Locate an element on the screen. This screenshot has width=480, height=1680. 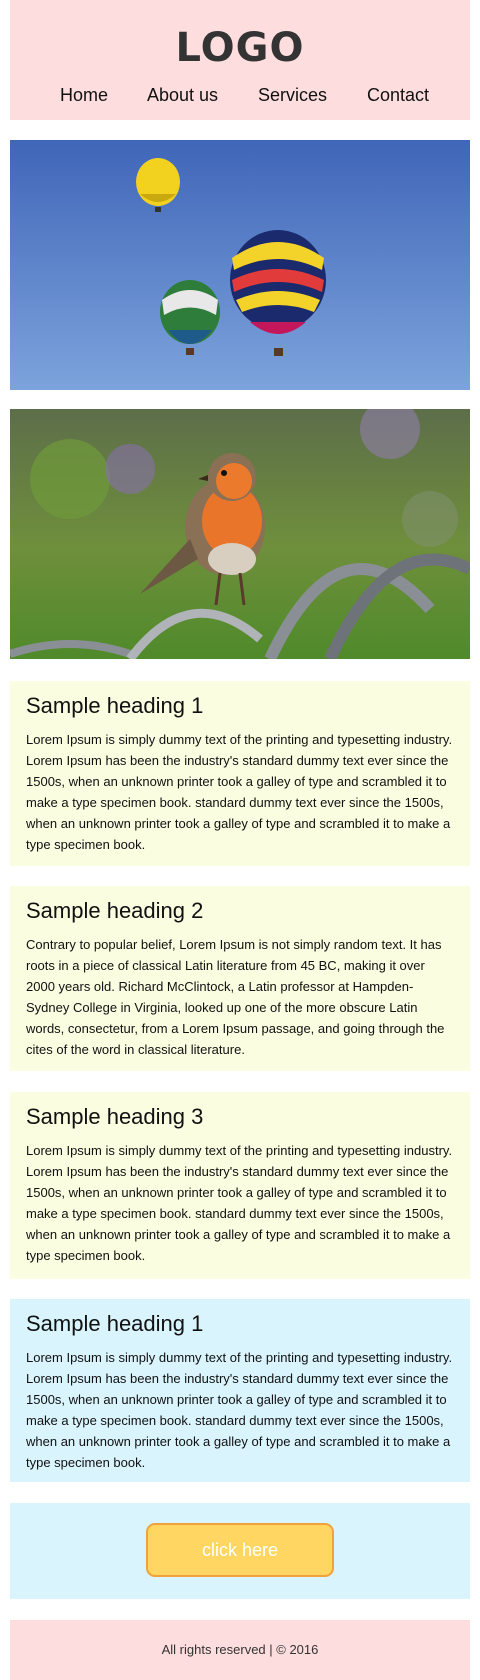
hot-air-balloons-photo is located at coordinates (240, 265).